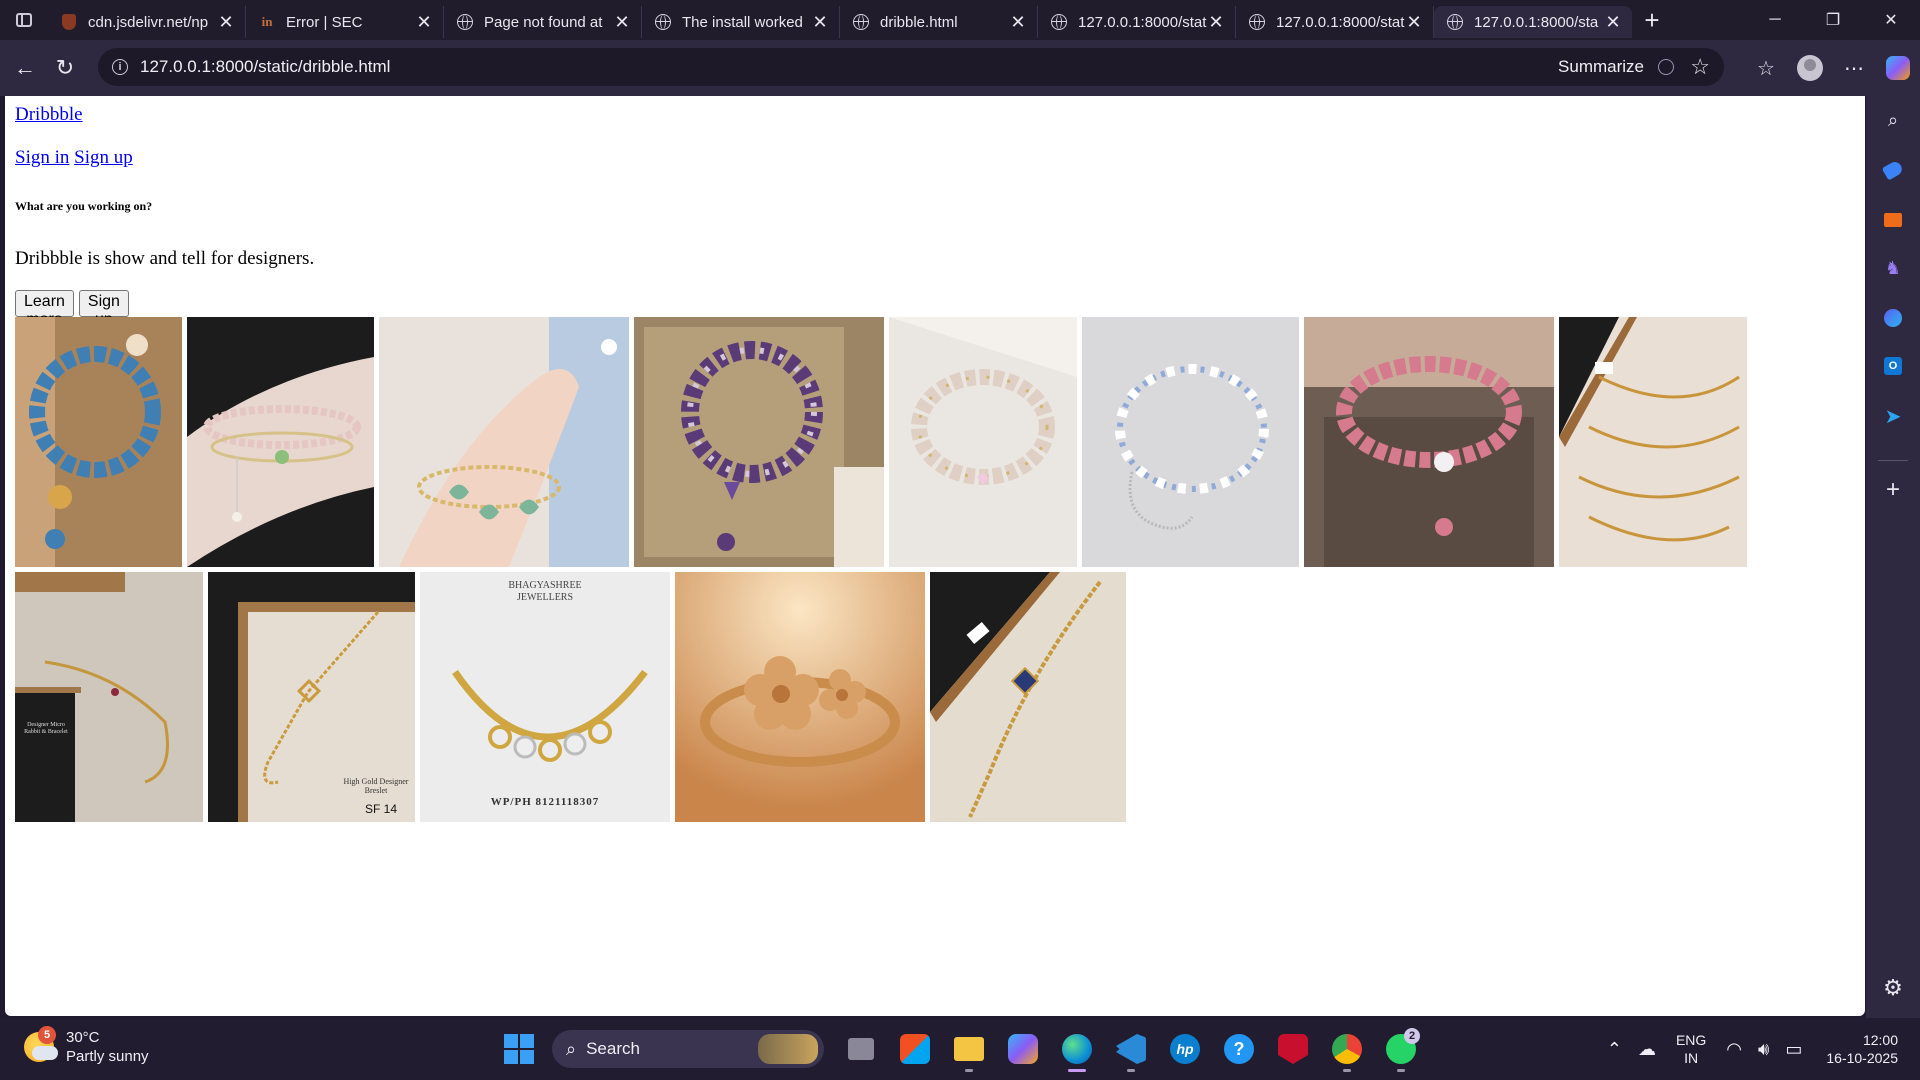 This screenshot has width=1920, height=1080. I want to click on url-text: 127.0.0.1:8000/static/dribble.html, so click(265, 67).